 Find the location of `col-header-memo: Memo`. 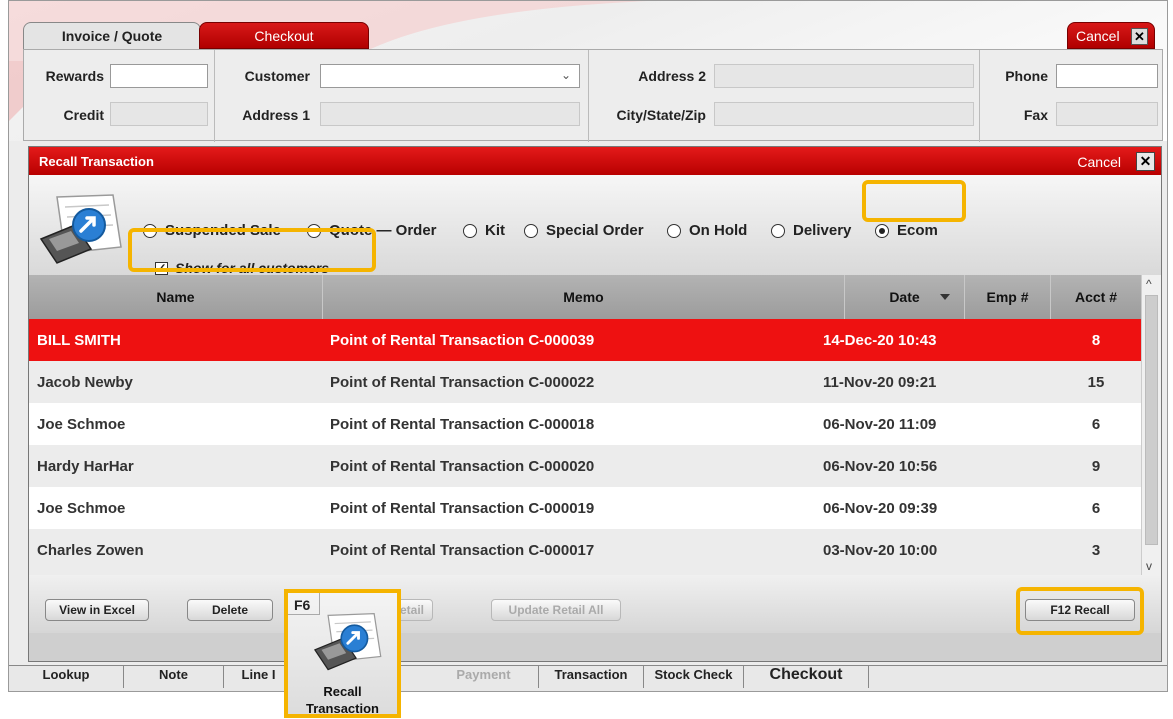

col-header-memo: Memo is located at coordinates (584, 297).